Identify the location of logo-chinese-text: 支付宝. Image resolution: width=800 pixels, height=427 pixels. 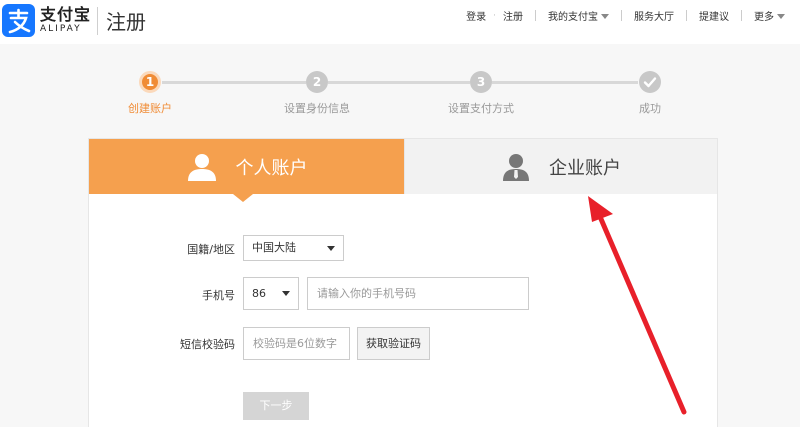
(66, 14).